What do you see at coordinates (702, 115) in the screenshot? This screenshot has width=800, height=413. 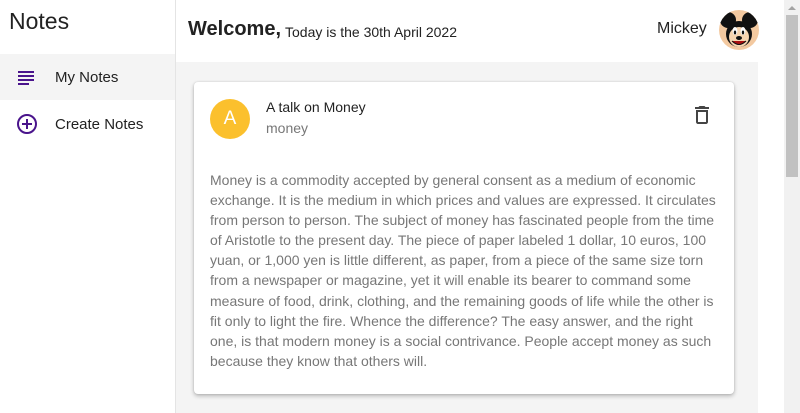 I see `delete-button` at bounding box center [702, 115].